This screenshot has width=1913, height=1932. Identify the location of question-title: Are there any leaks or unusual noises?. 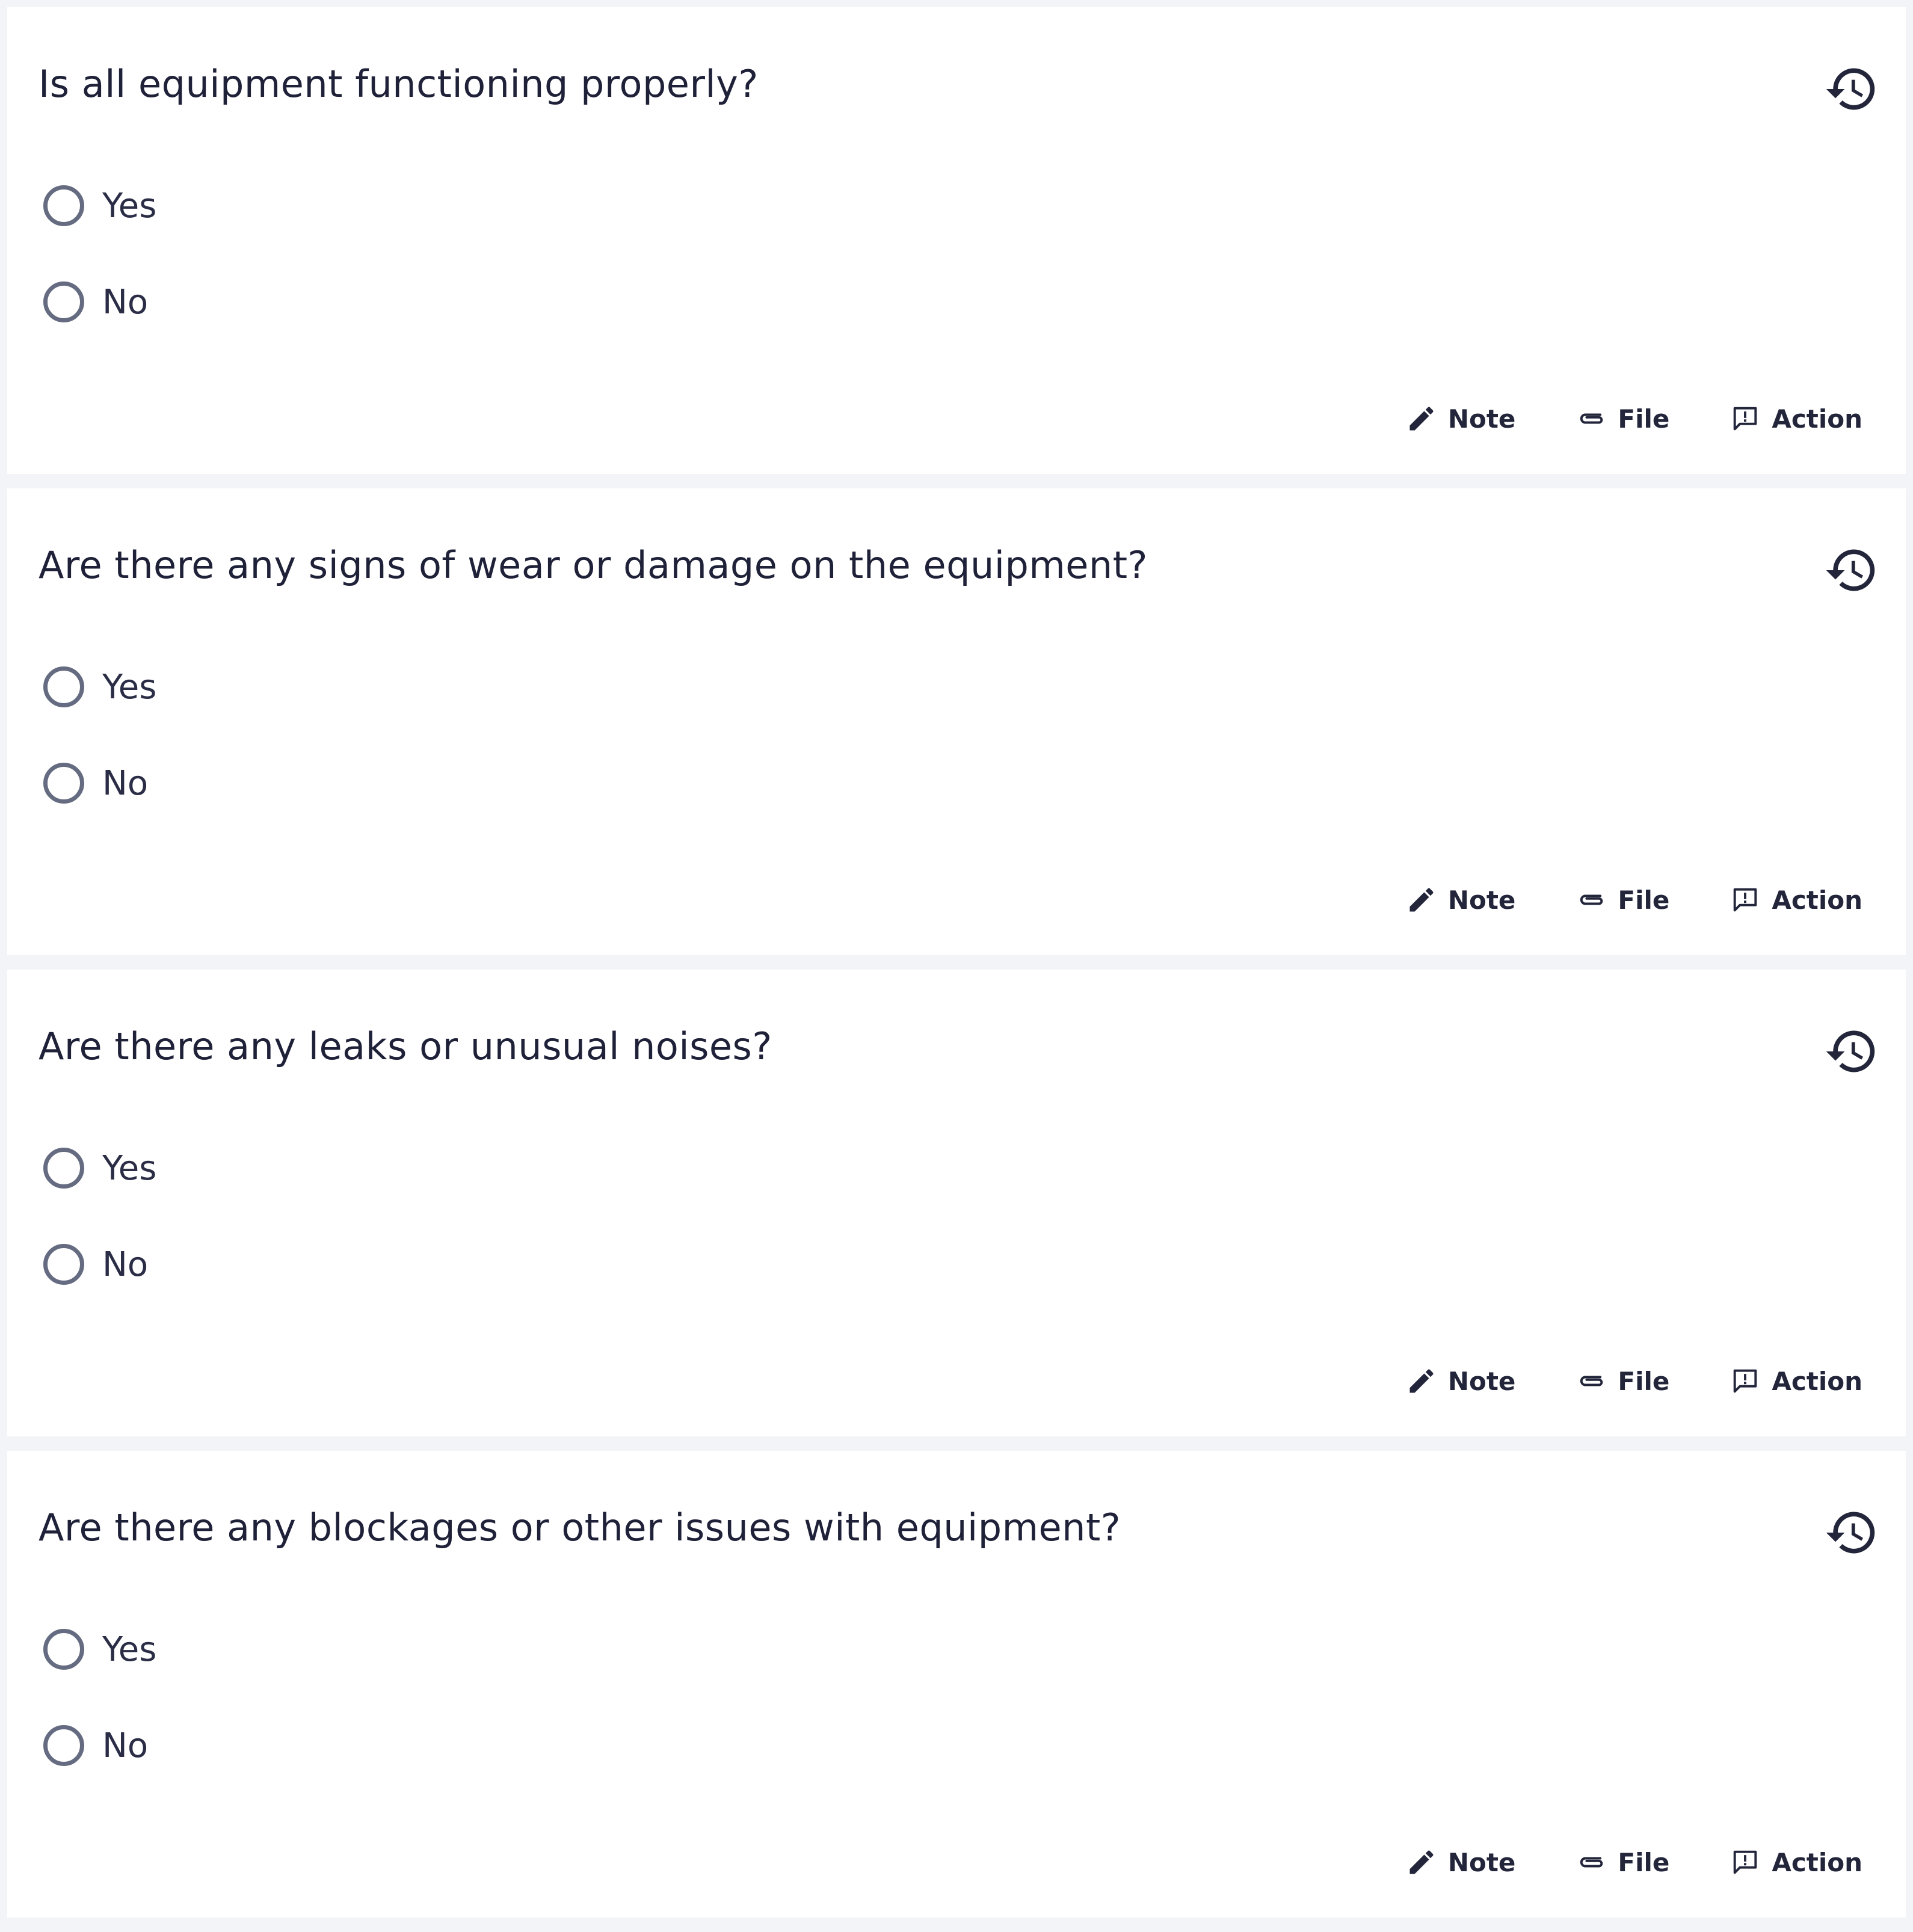
(406, 1046).